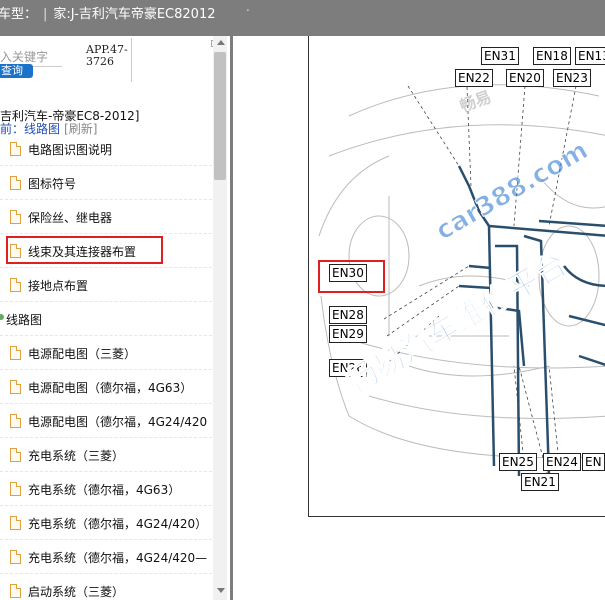 The height and width of the screenshot is (600, 605). Describe the element at coordinates (24, 320) in the screenshot. I see `tree-folder-label: 线路图` at that location.